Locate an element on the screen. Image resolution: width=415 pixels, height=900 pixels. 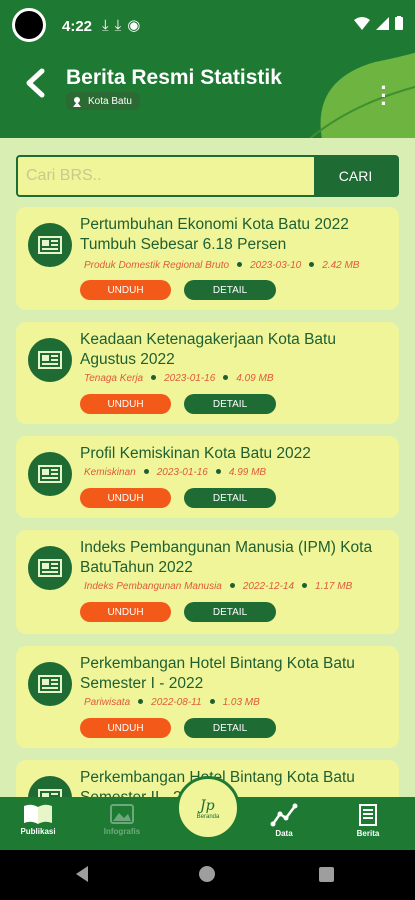
status-right is located at coordinates (378, 23).